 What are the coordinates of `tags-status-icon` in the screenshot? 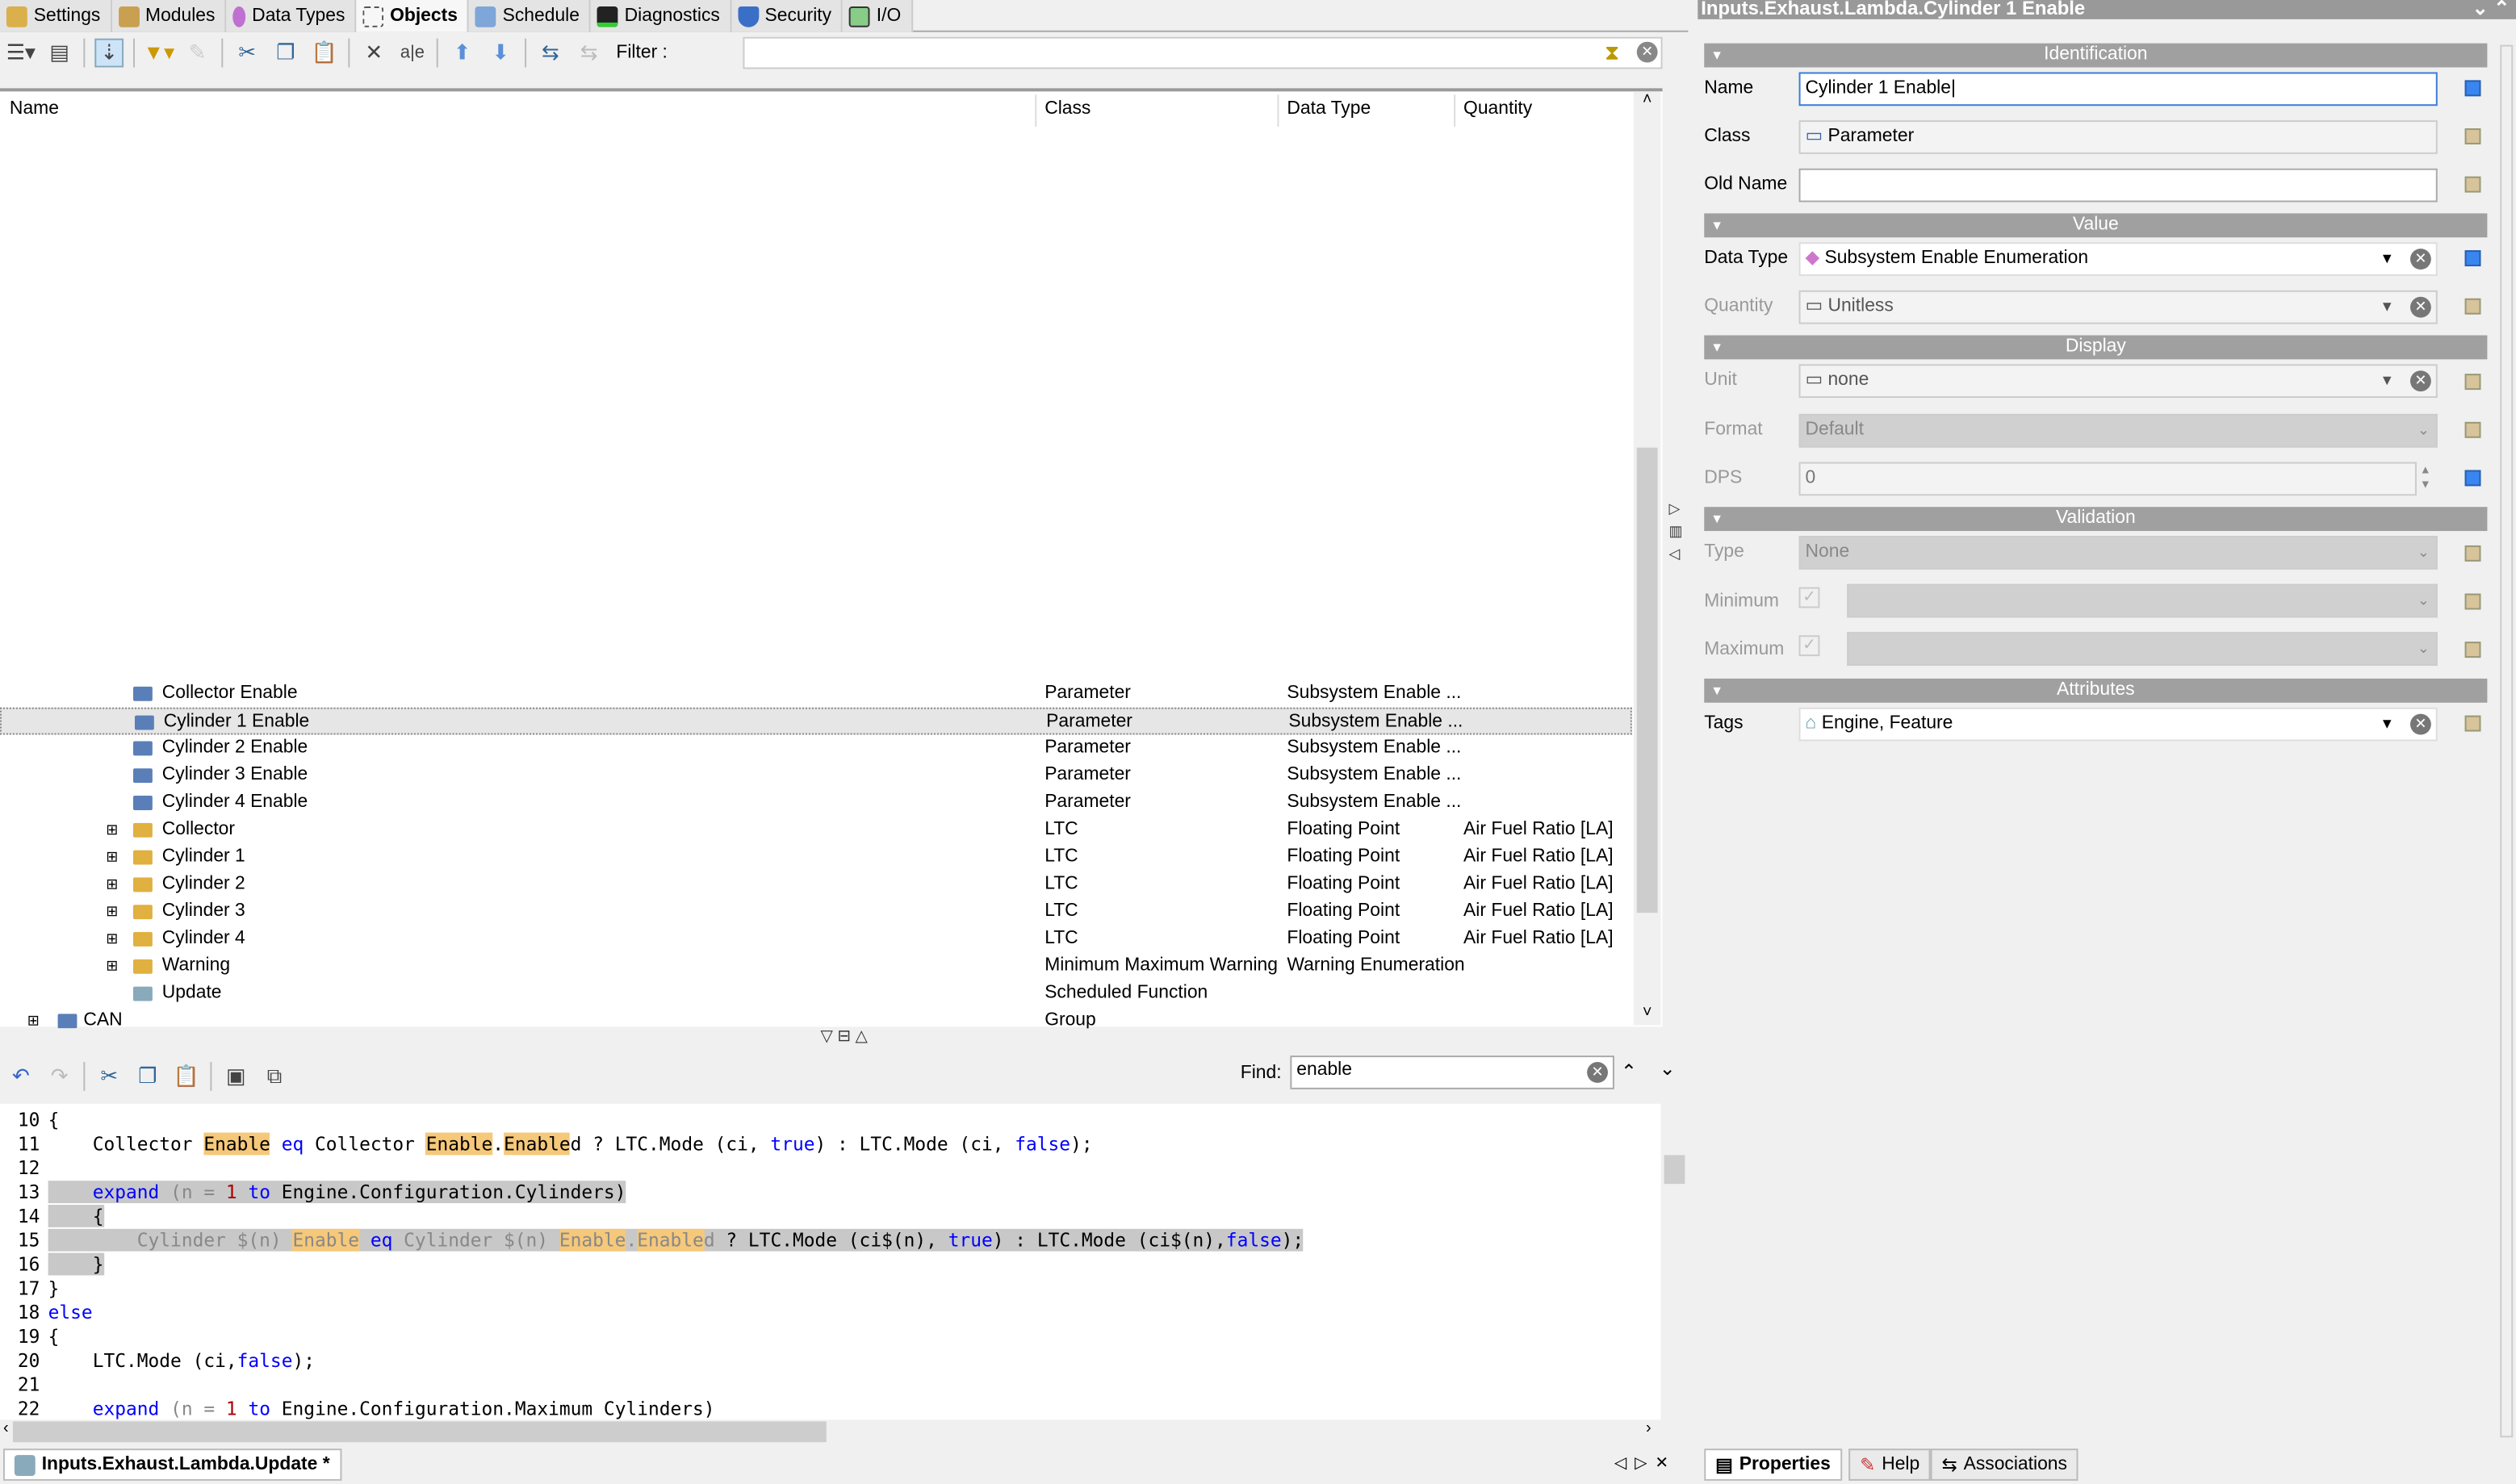 It's located at (2473, 723).